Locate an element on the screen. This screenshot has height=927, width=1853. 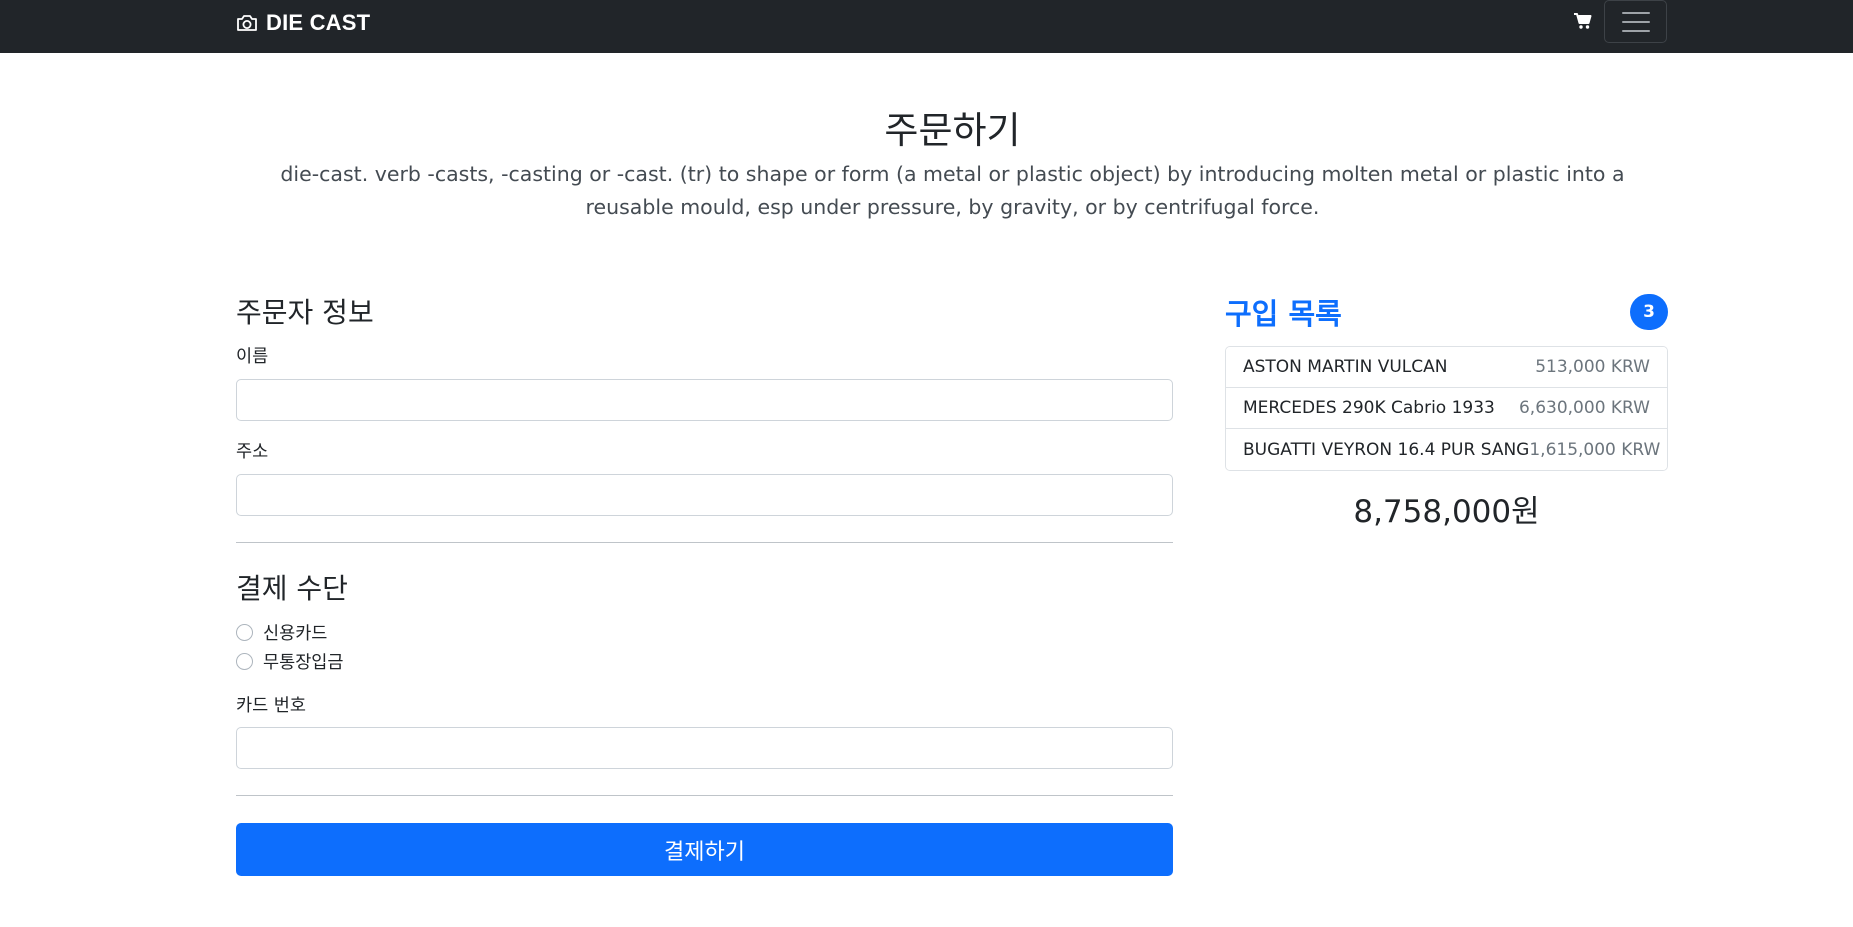
pay-button: 결제하기 is located at coordinates (704, 849).